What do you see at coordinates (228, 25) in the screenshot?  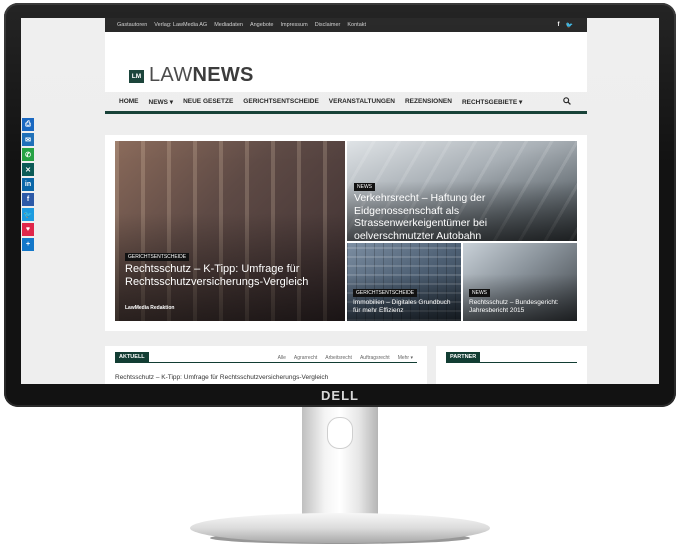 I see `topbar-link-mediadaten: Mediadaten` at bounding box center [228, 25].